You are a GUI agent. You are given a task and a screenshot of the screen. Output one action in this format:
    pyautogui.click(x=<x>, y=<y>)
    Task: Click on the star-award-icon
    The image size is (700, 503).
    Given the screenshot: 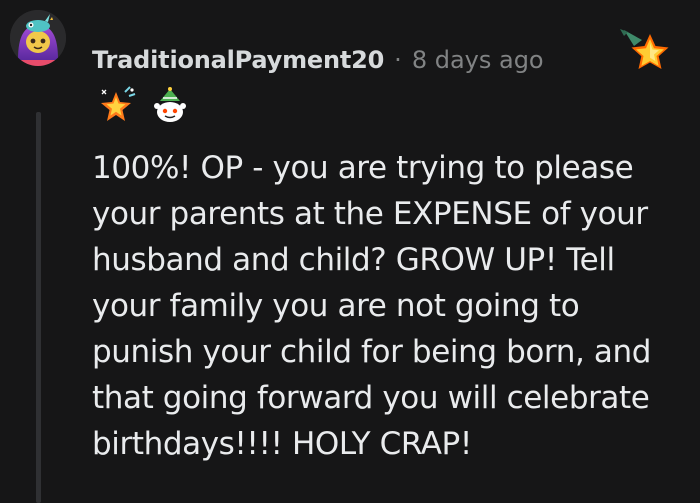 What is the action you would take?
    pyautogui.click(x=646, y=54)
    